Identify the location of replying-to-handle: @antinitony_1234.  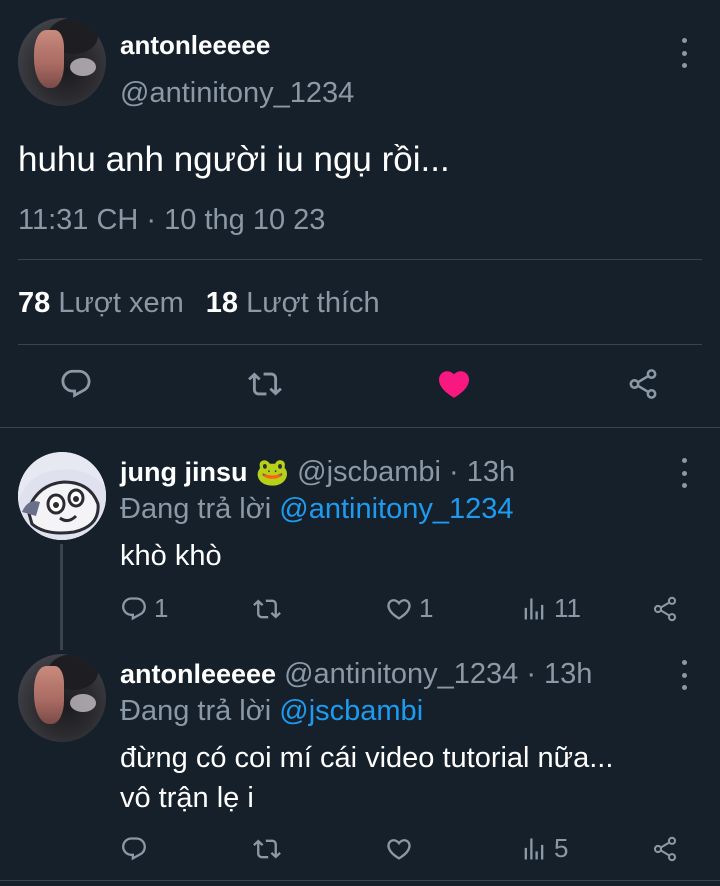
(396, 509).